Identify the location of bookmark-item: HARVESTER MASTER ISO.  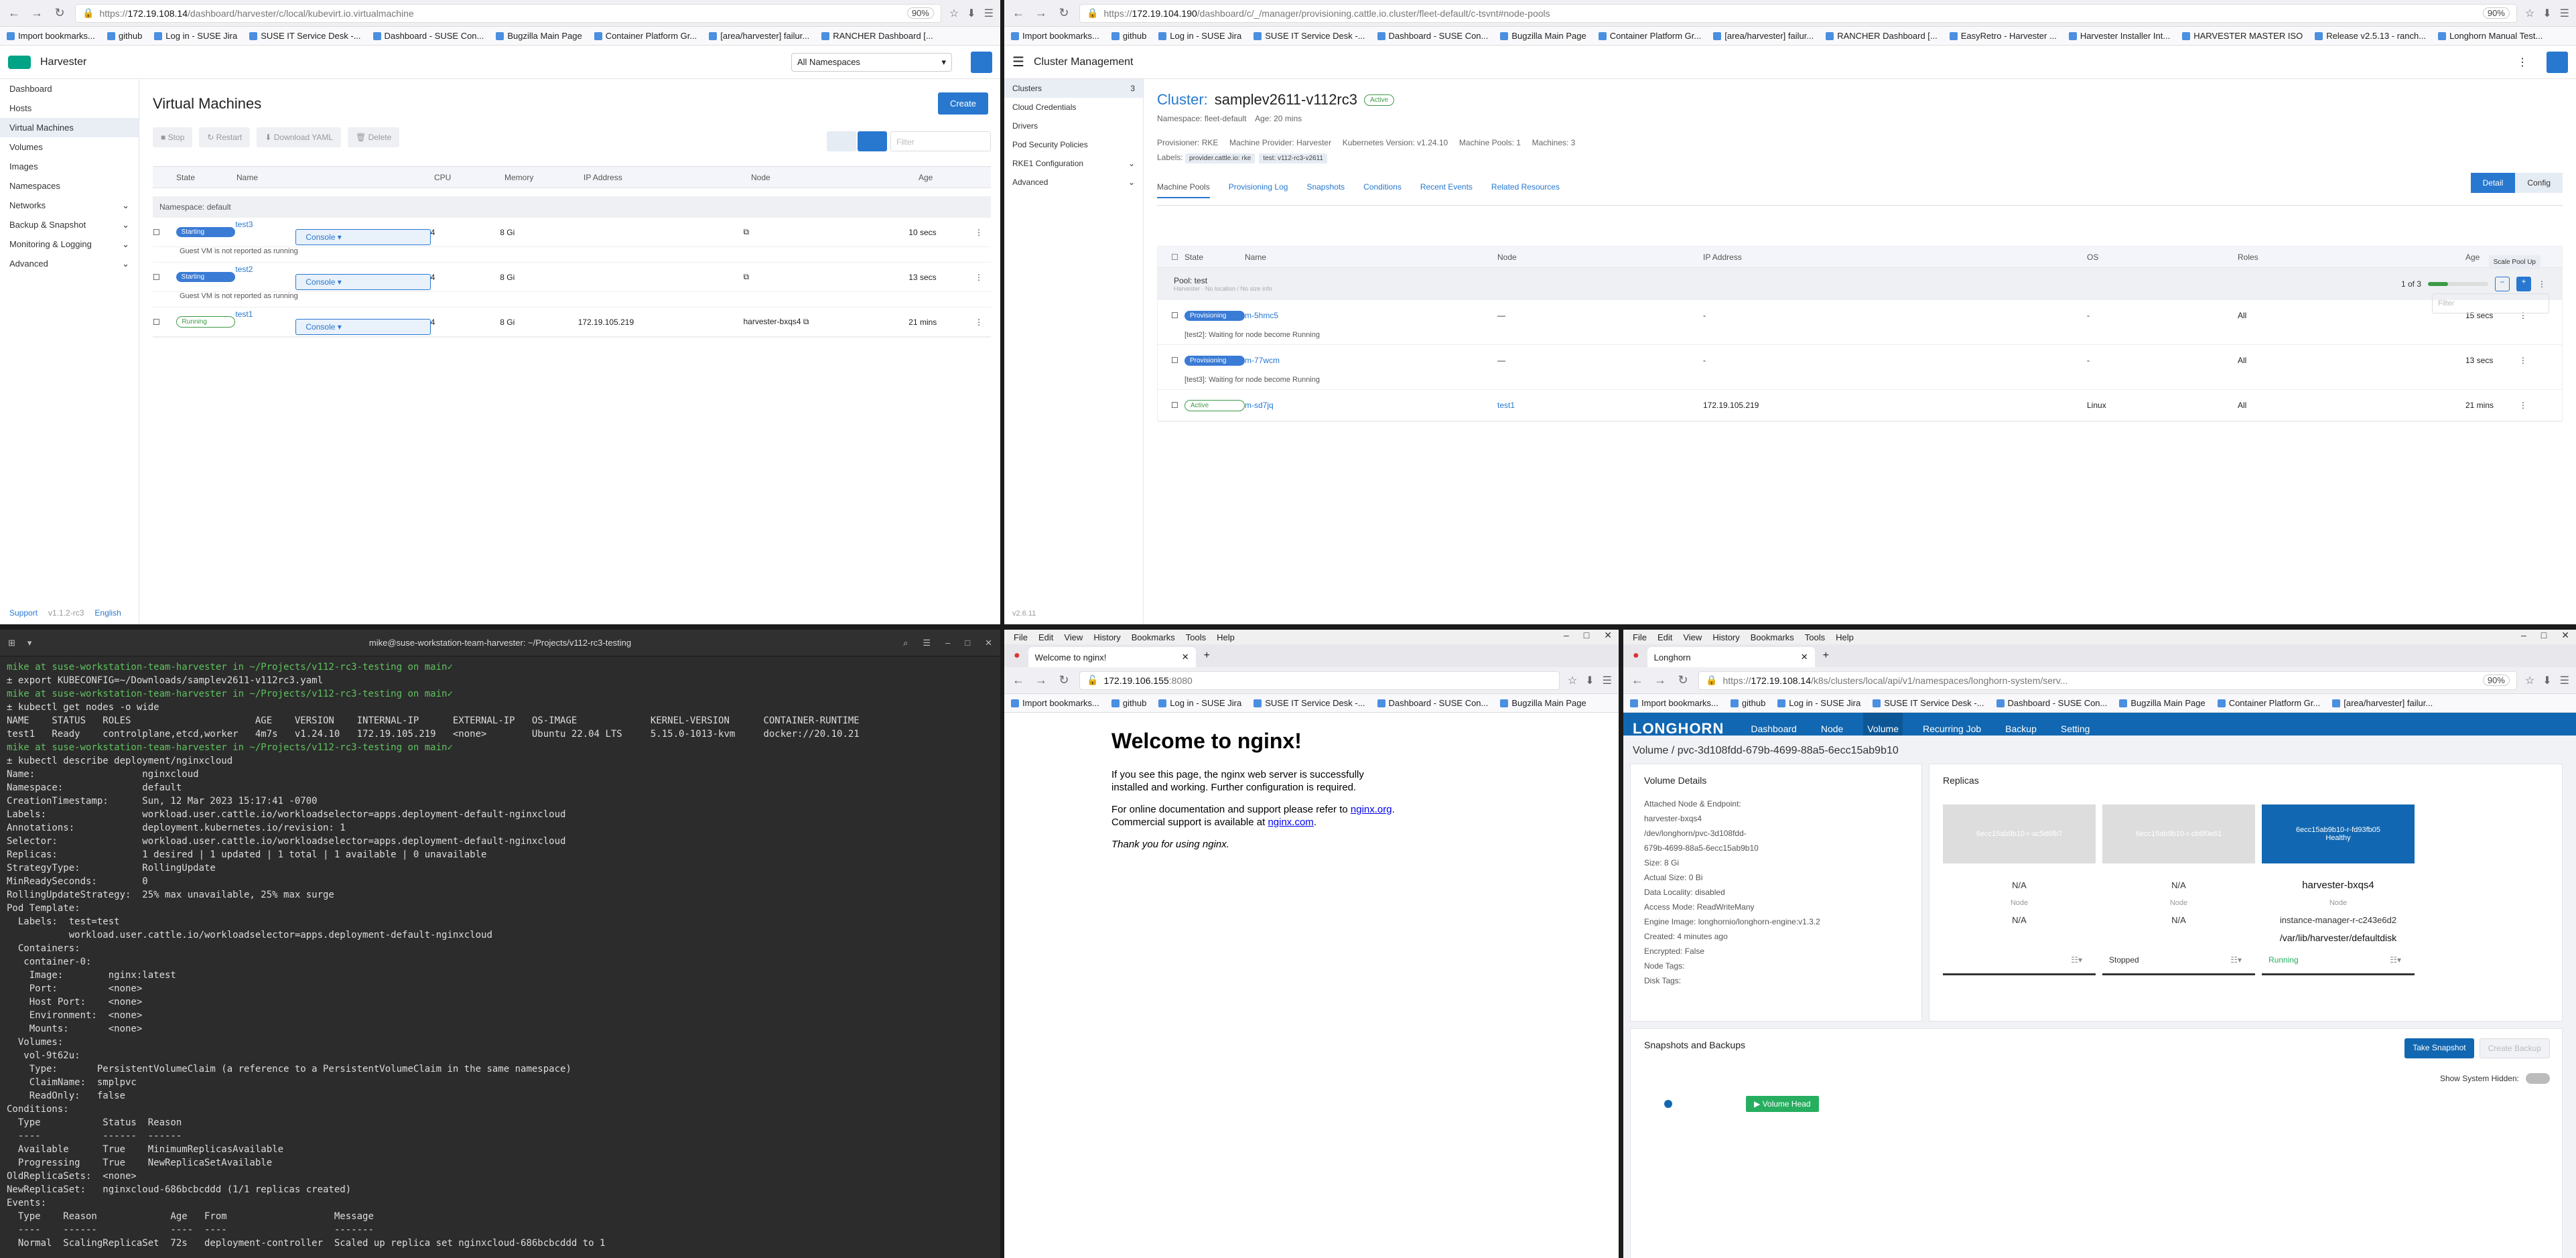
(2242, 36).